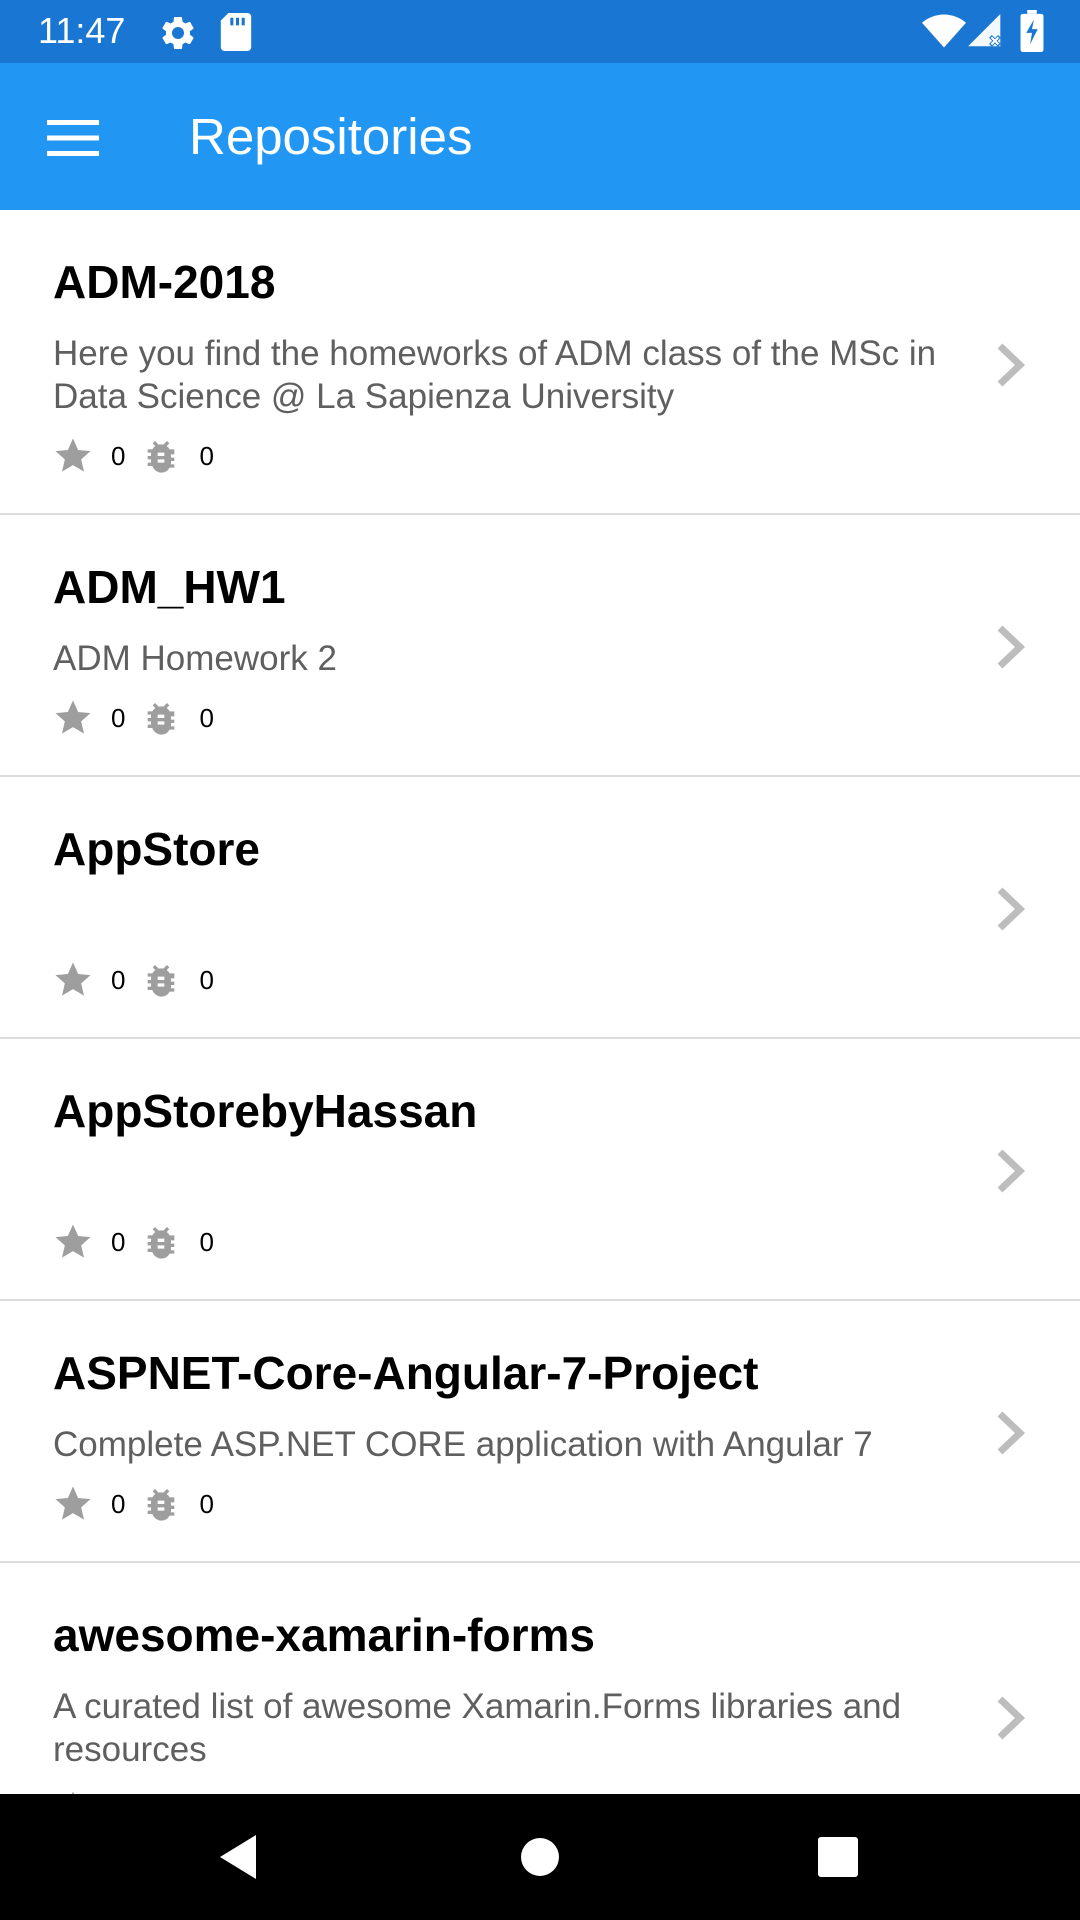 The image size is (1080, 1920). I want to click on repo-name: ADM_HW1, so click(169, 587).